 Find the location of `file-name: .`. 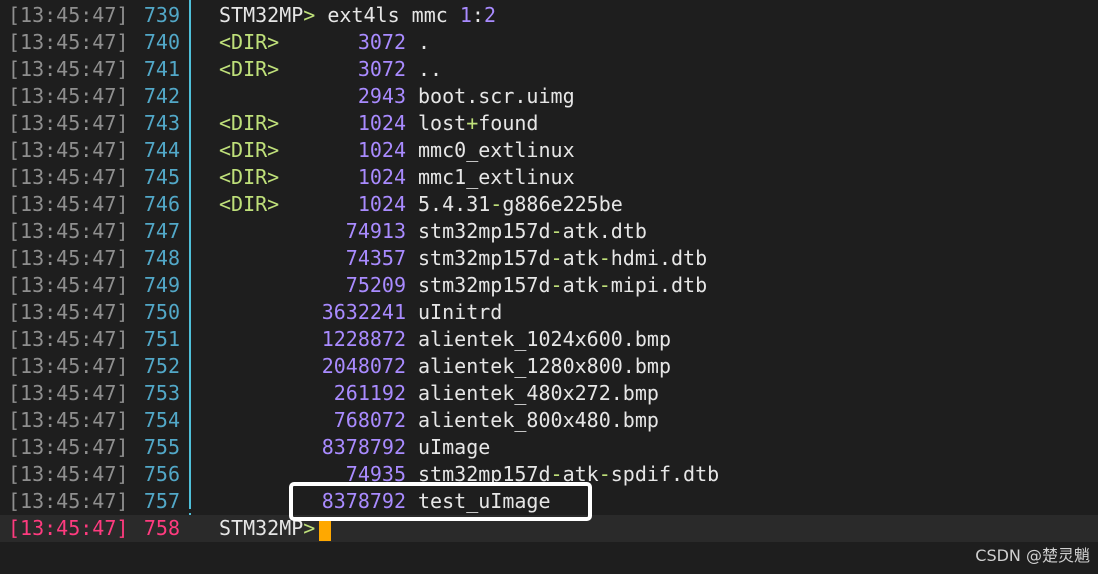

file-name: . is located at coordinates (424, 42).